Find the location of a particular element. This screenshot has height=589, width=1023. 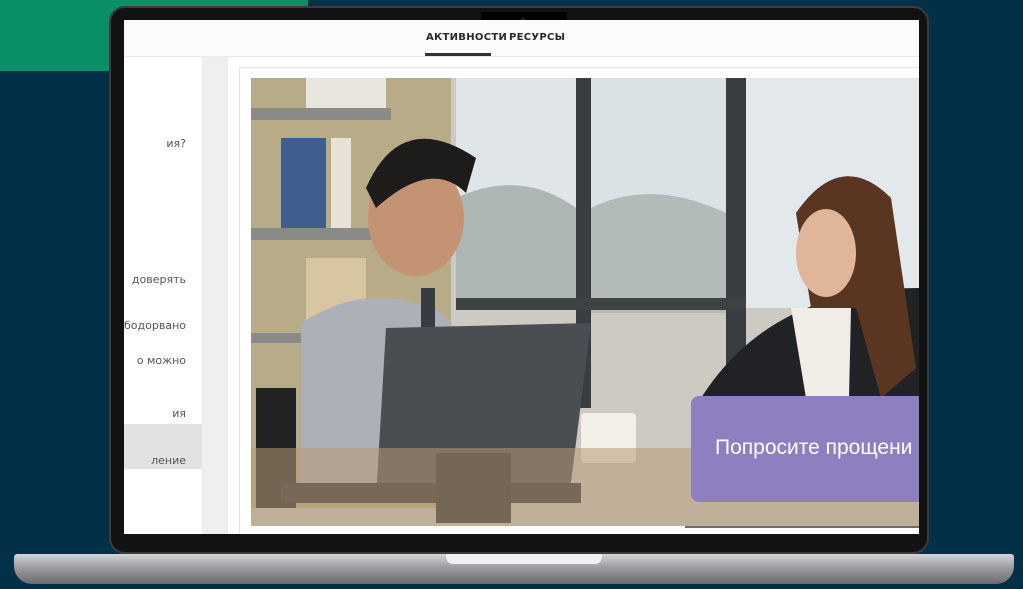

caption-overlay: Попросите прощени is located at coordinates (805, 449).